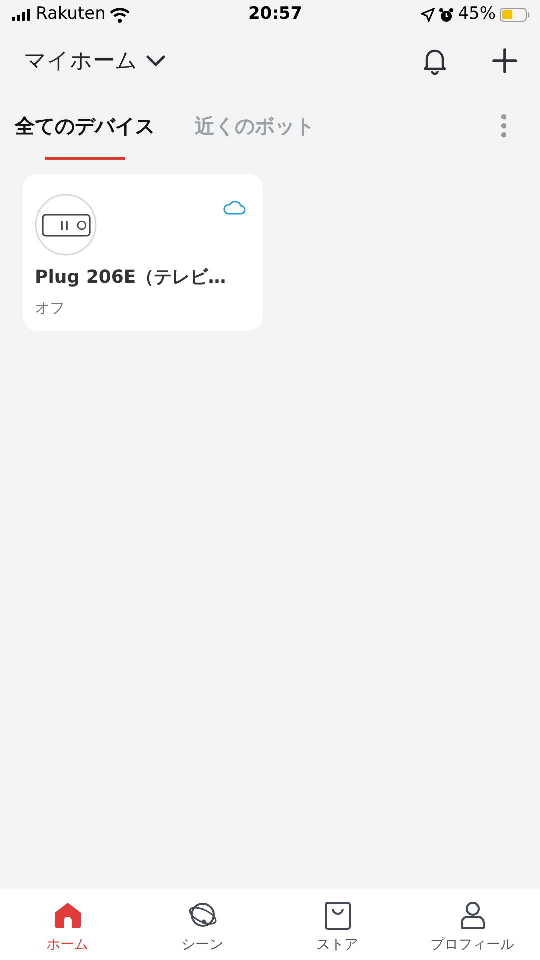 This screenshot has height=960, width=540. What do you see at coordinates (435, 61) in the screenshot?
I see `notification-bell-icon` at bounding box center [435, 61].